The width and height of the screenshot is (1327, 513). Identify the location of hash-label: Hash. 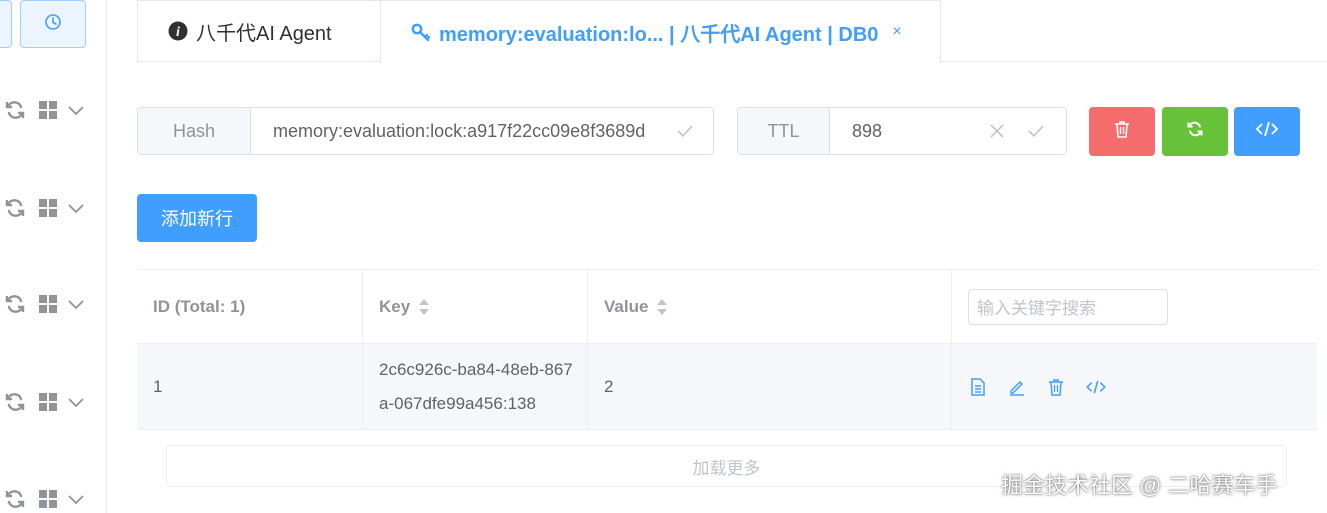
(194, 131).